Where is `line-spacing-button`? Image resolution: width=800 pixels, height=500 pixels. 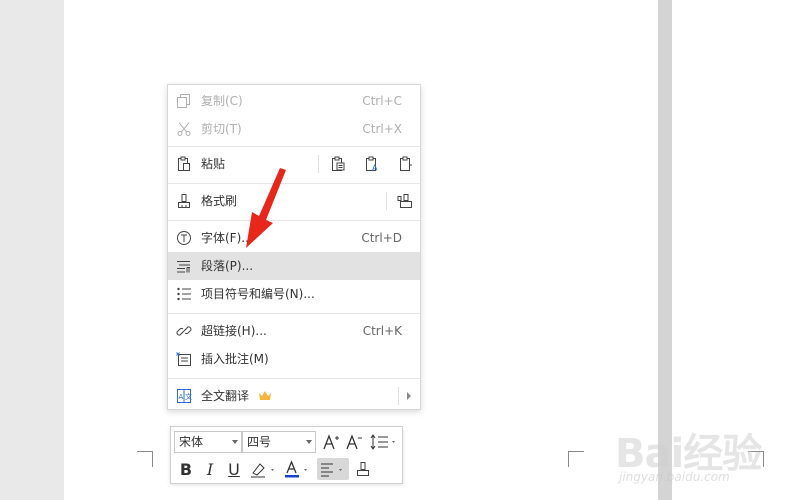
line-spacing-button is located at coordinates (384, 442).